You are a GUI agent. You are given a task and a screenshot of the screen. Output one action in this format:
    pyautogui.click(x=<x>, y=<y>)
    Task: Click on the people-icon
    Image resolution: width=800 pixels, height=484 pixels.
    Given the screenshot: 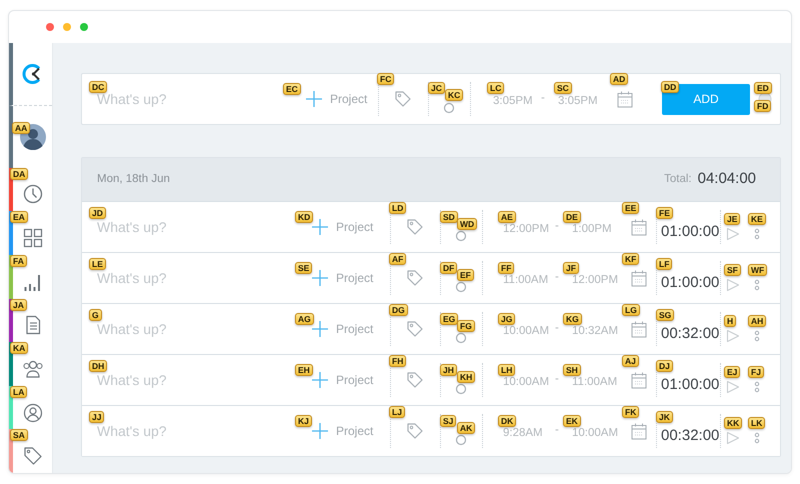 What is the action you would take?
    pyautogui.click(x=33, y=368)
    